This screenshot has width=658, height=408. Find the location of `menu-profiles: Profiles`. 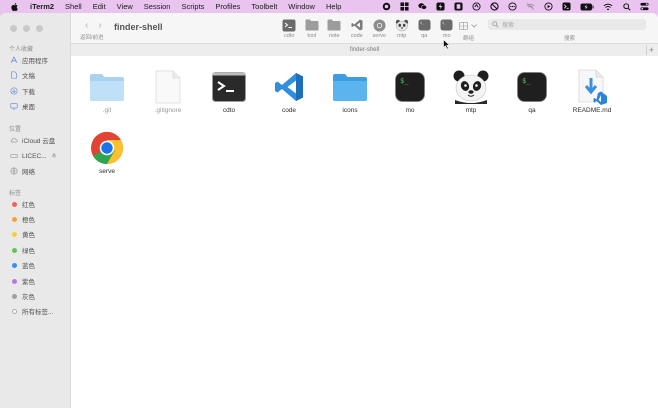

menu-profiles: Profiles is located at coordinates (227, 6).